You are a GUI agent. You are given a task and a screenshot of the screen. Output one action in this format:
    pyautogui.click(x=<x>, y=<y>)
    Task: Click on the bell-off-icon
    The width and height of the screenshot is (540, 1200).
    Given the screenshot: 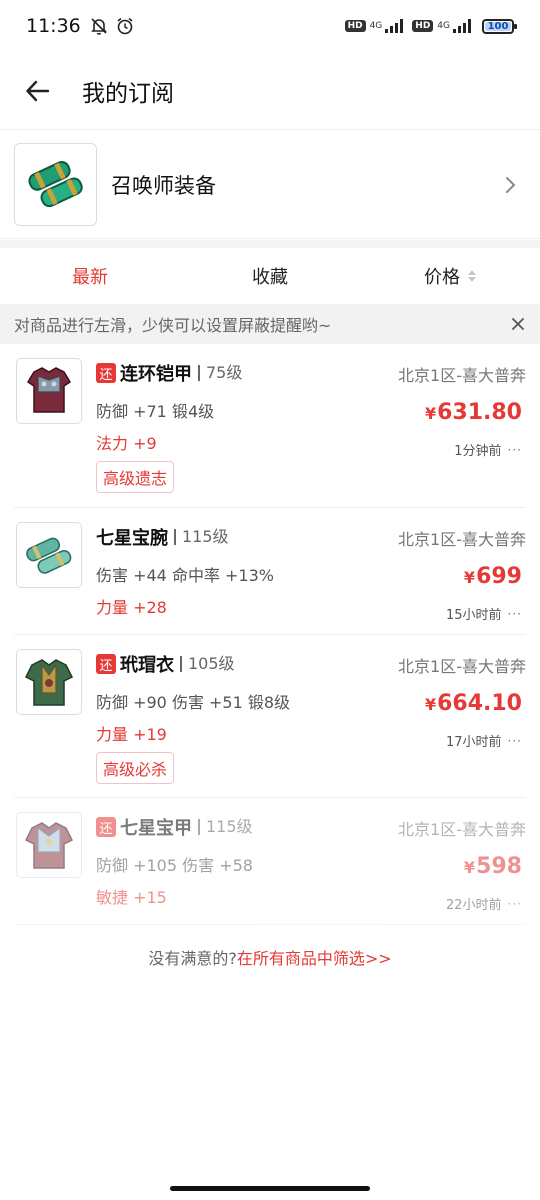 What is the action you would take?
    pyautogui.click(x=98, y=26)
    